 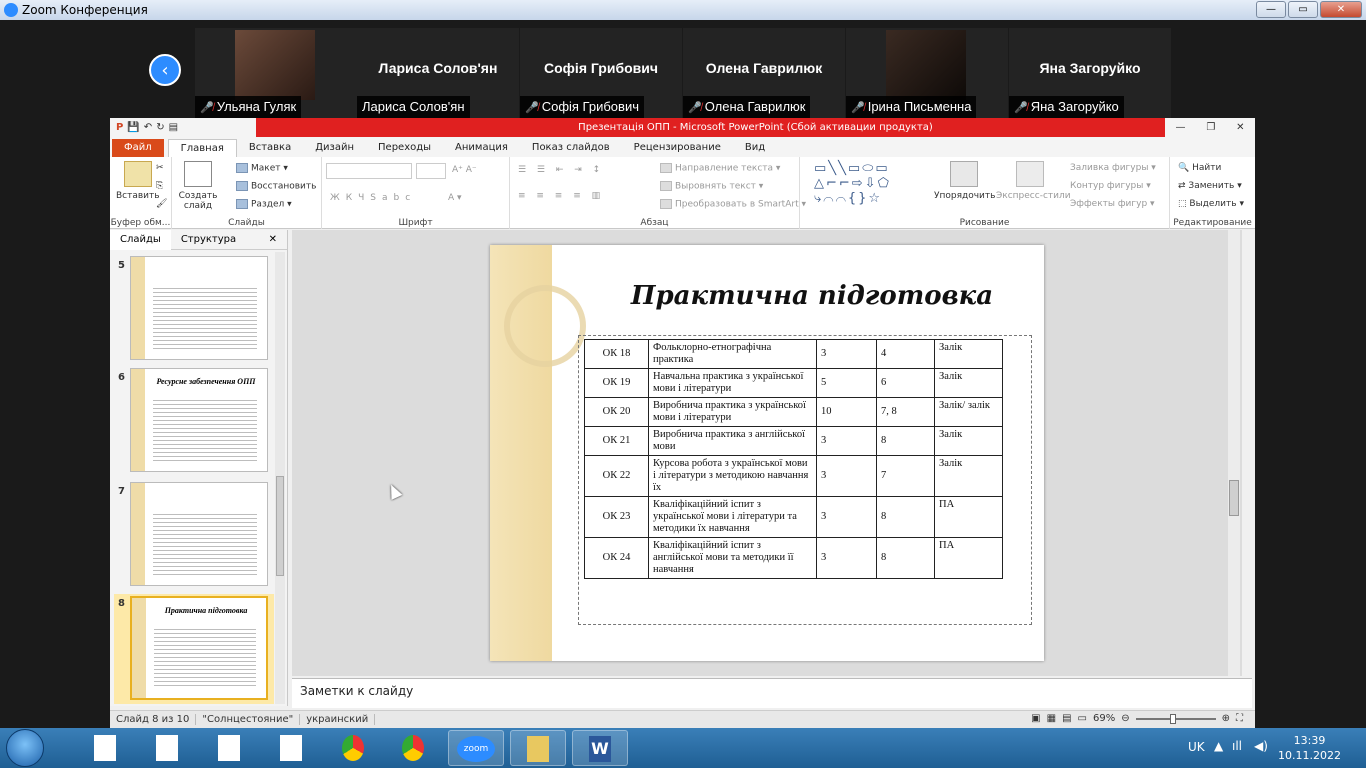 I want to click on quick-styles-button: Экспресс-стили, so click(x=1033, y=196).